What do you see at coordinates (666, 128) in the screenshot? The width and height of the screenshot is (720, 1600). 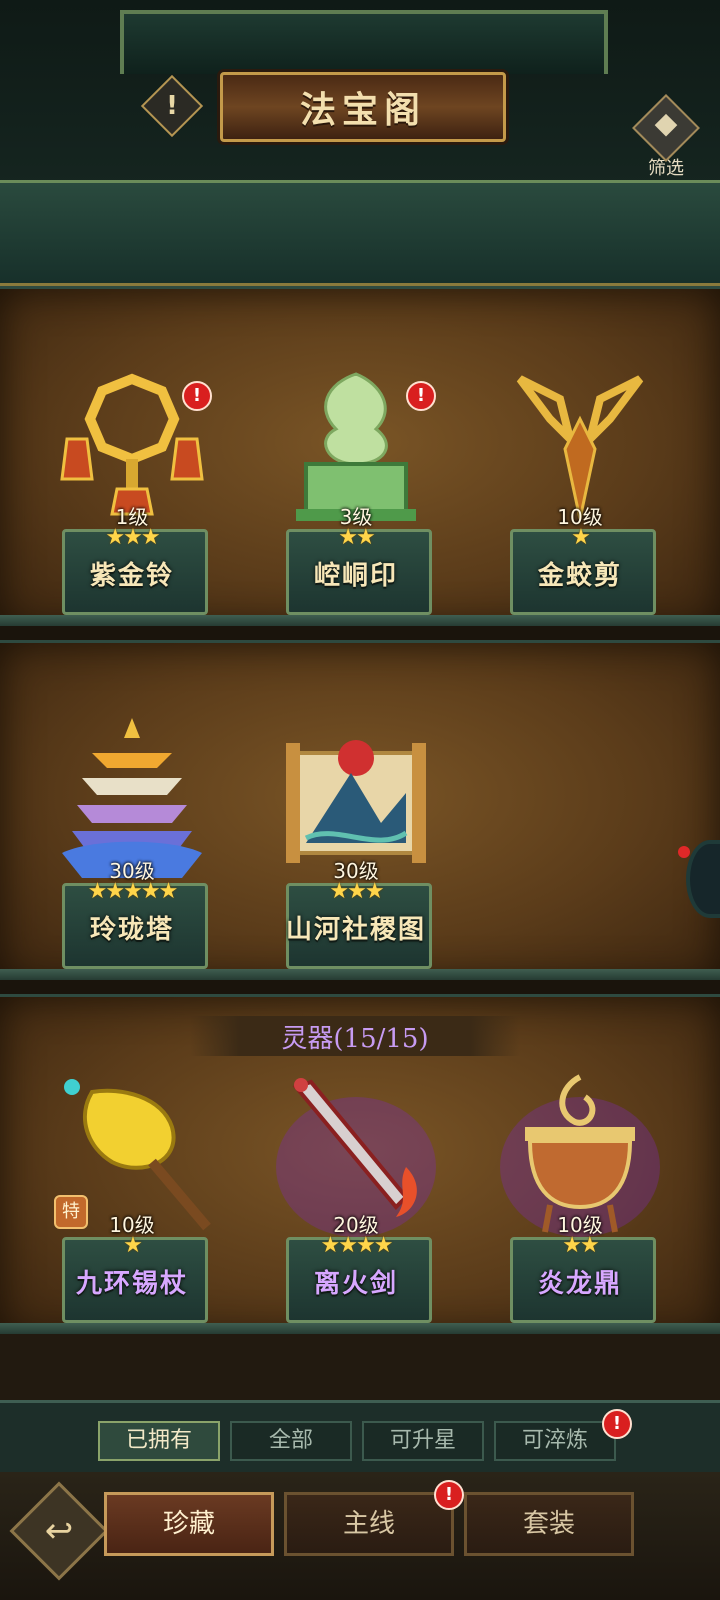 I see `filter-icon` at bounding box center [666, 128].